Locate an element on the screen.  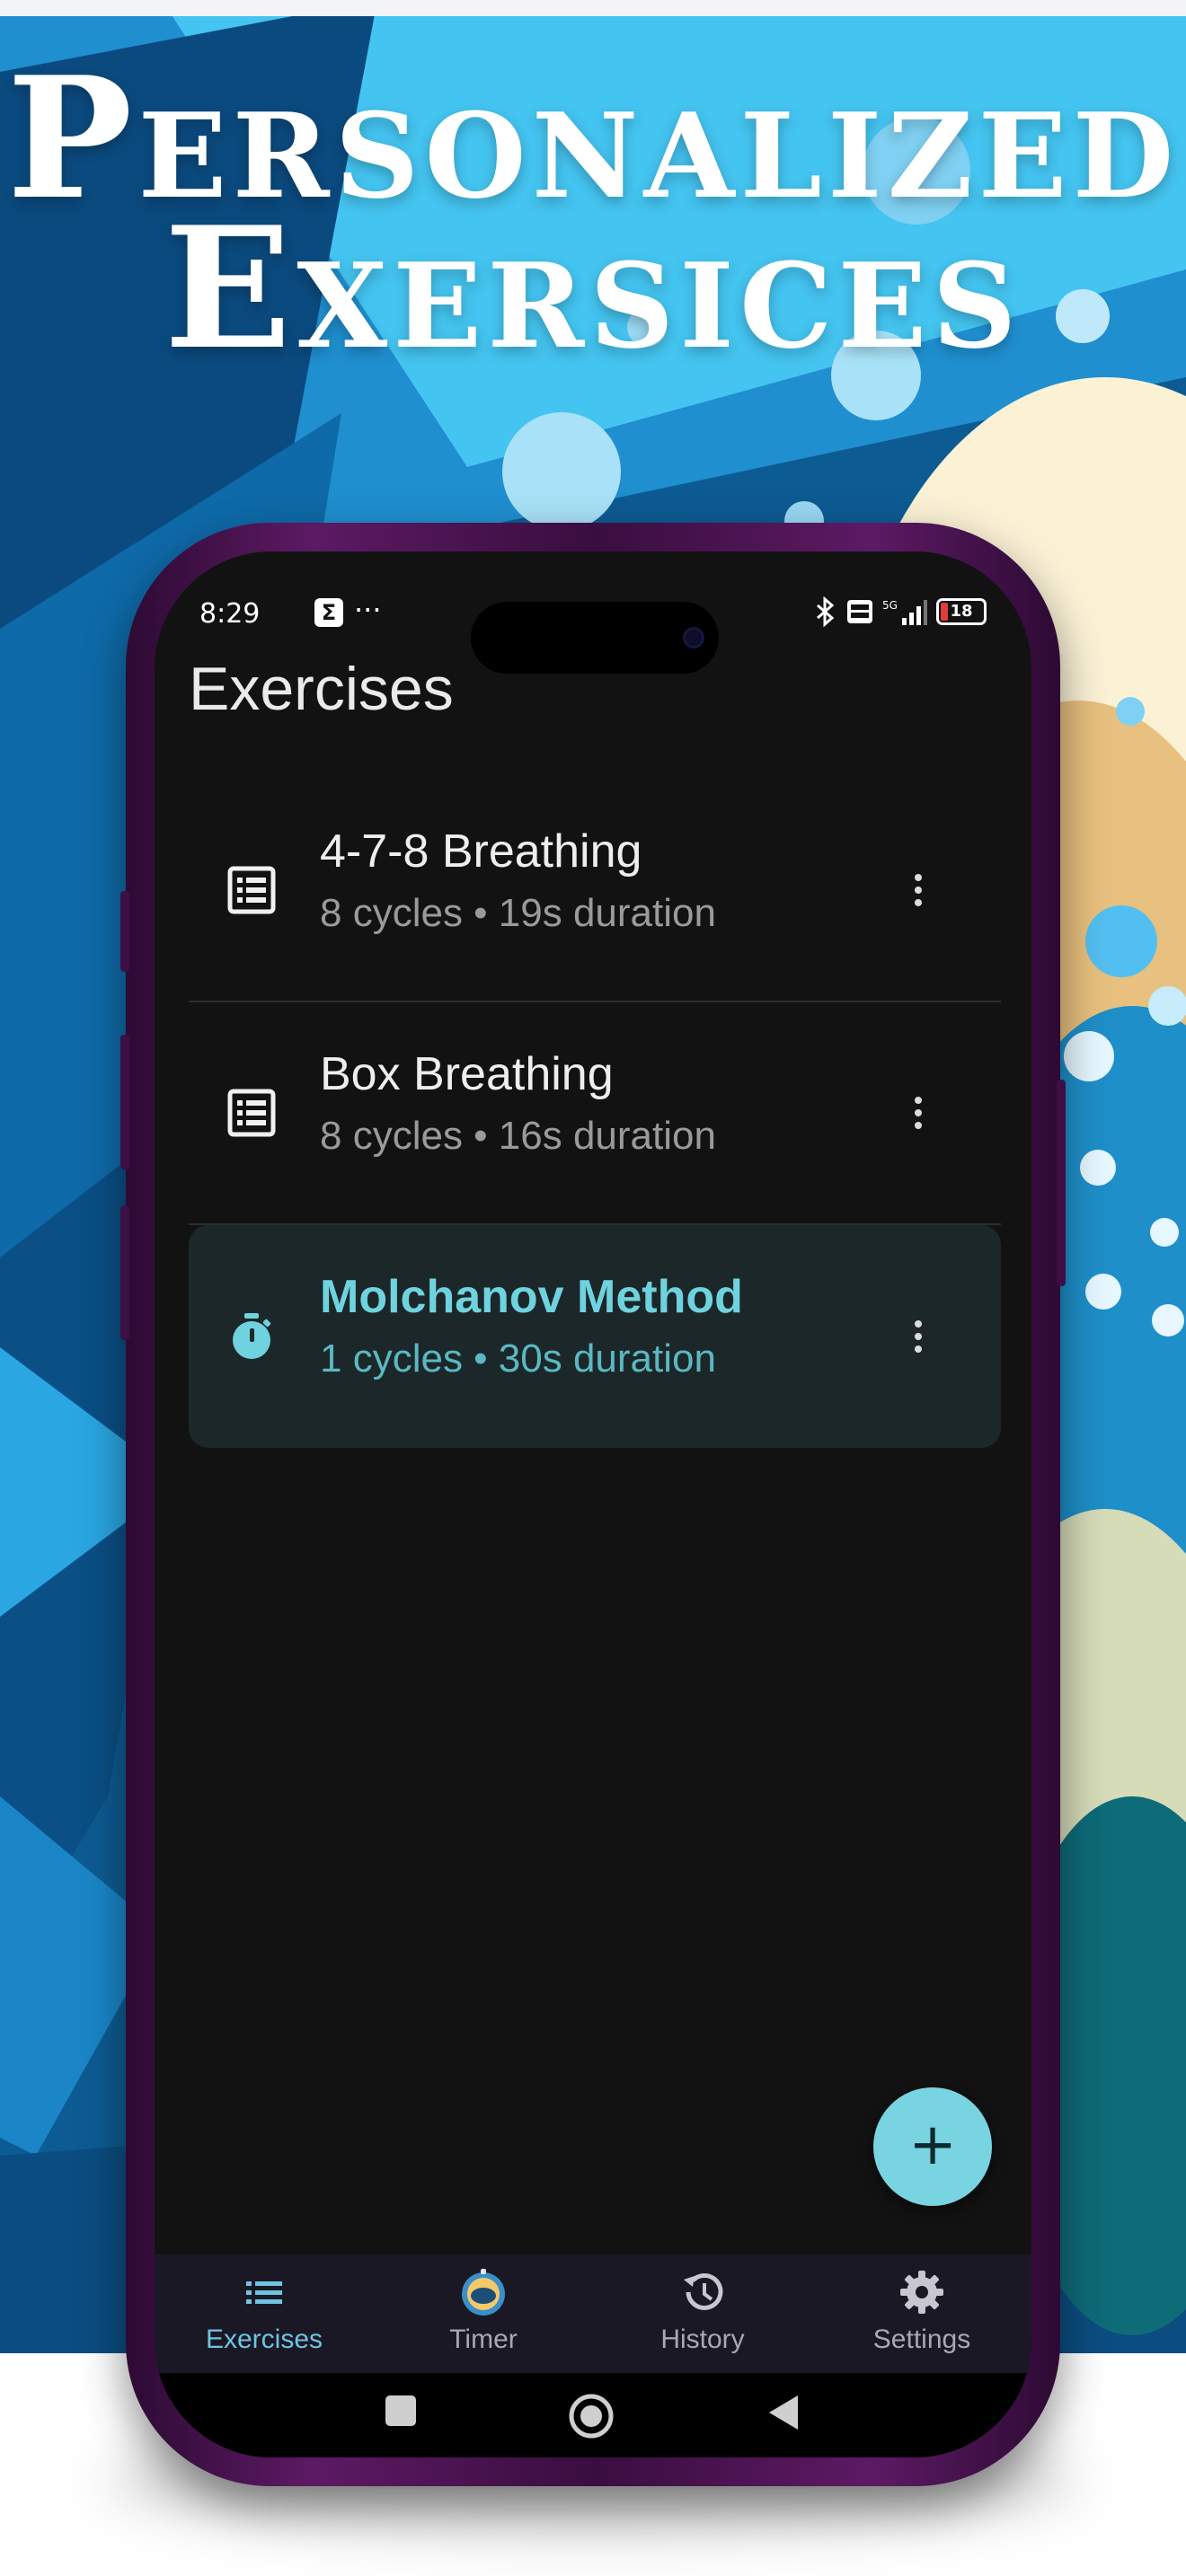
tab-label: Settings is located at coordinates (921, 2339).